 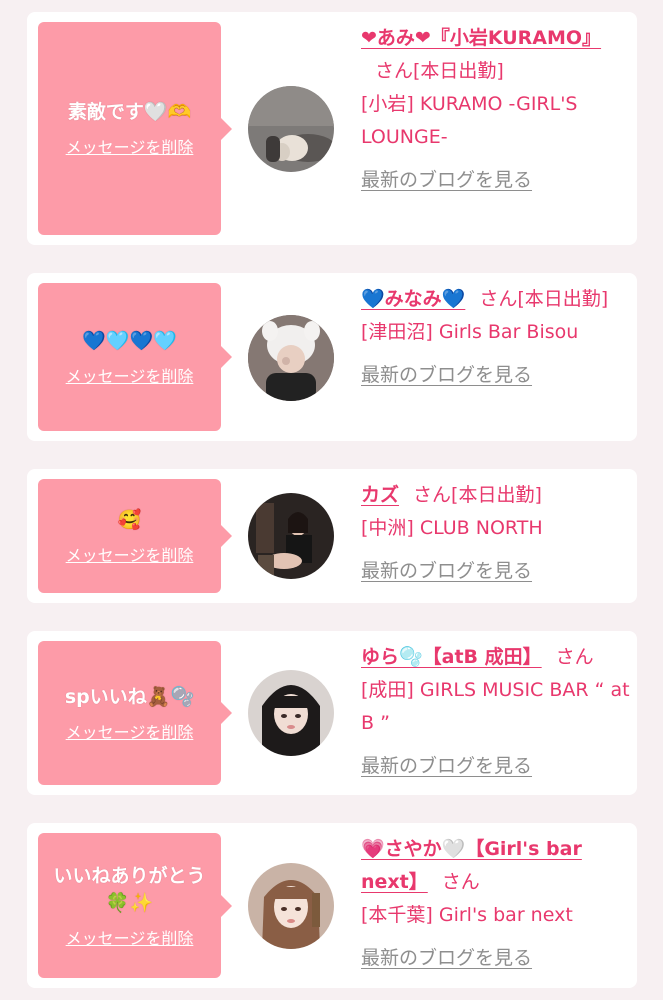 I want to click on message-text: いいねありがとう🍀✨, so click(x=129, y=889).